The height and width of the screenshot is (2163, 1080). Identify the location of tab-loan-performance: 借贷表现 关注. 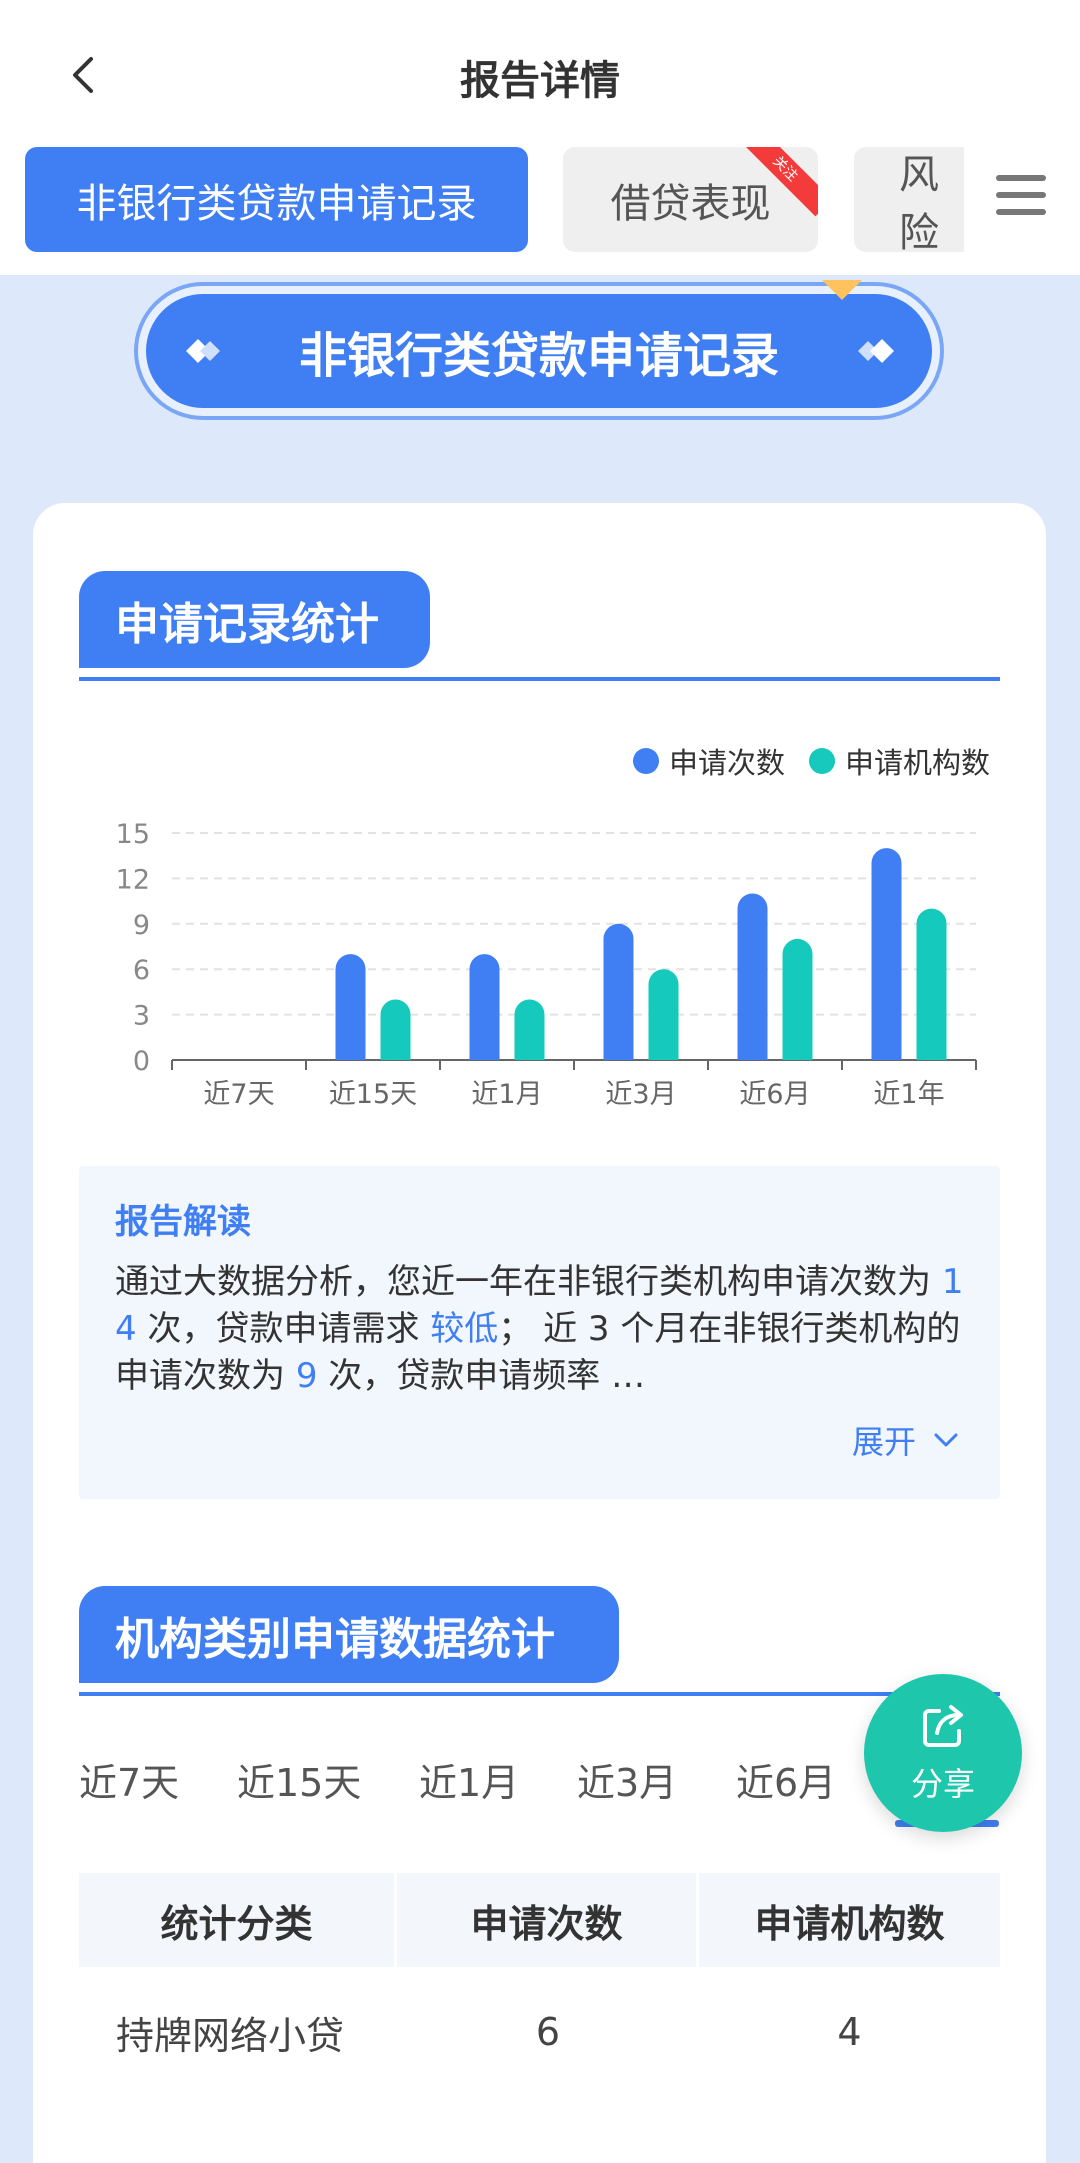
(690, 199).